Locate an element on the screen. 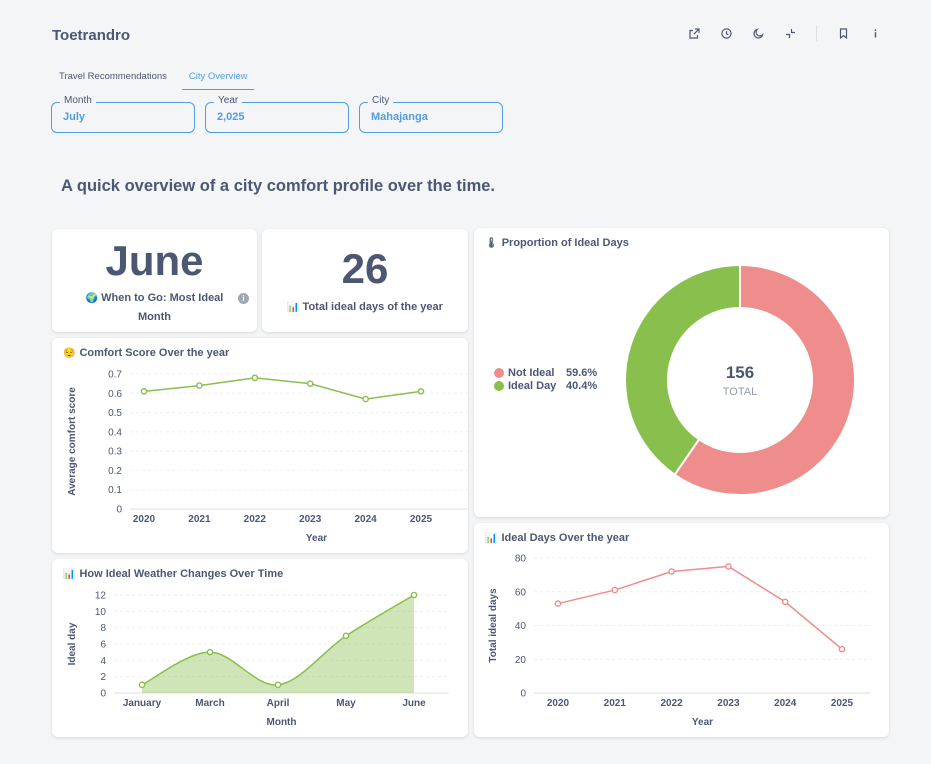  collapse-icon is located at coordinates (790, 33).